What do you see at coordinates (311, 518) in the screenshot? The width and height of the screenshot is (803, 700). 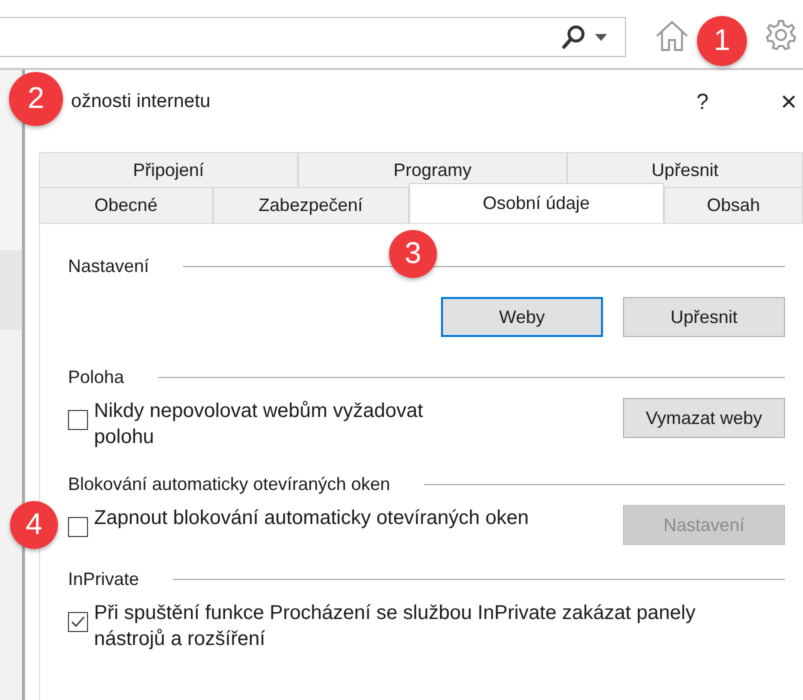 I see `checkbox-label: Zapnout blokování automaticky otevíraných oken` at bounding box center [311, 518].